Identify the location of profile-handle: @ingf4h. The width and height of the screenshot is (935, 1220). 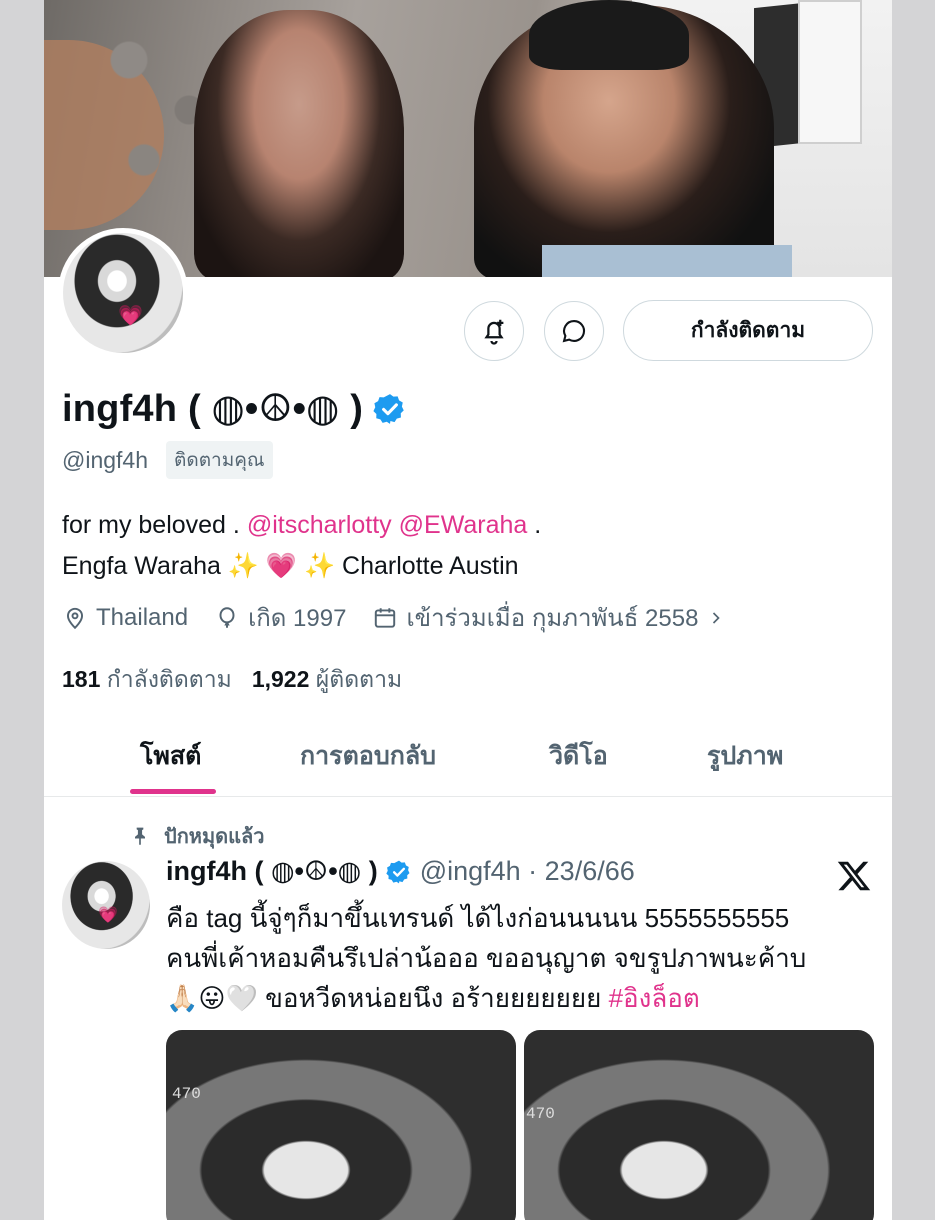
(105, 459).